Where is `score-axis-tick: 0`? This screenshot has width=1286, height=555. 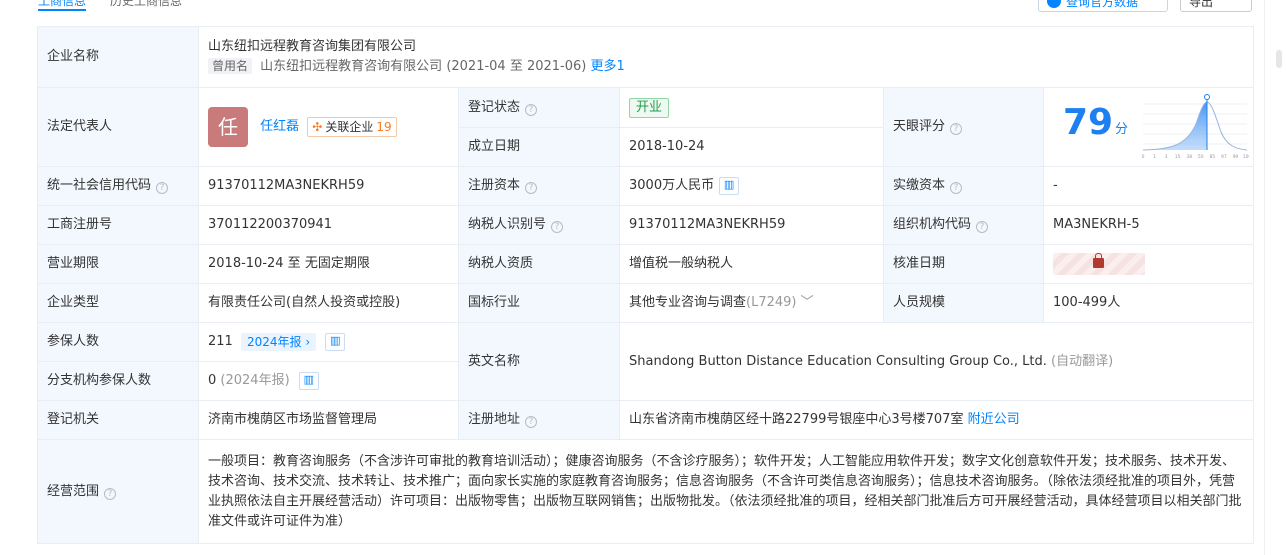 score-axis-tick: 0 is located at coordinates (1143, 157).